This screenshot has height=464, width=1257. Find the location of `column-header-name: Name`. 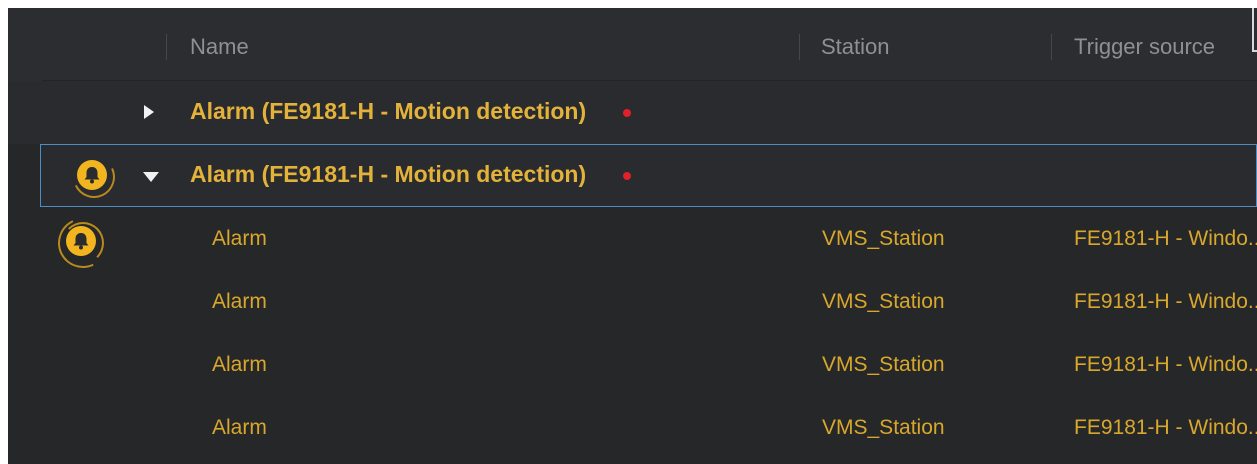

column-header-name: Name is located at coordinates (219, 47).